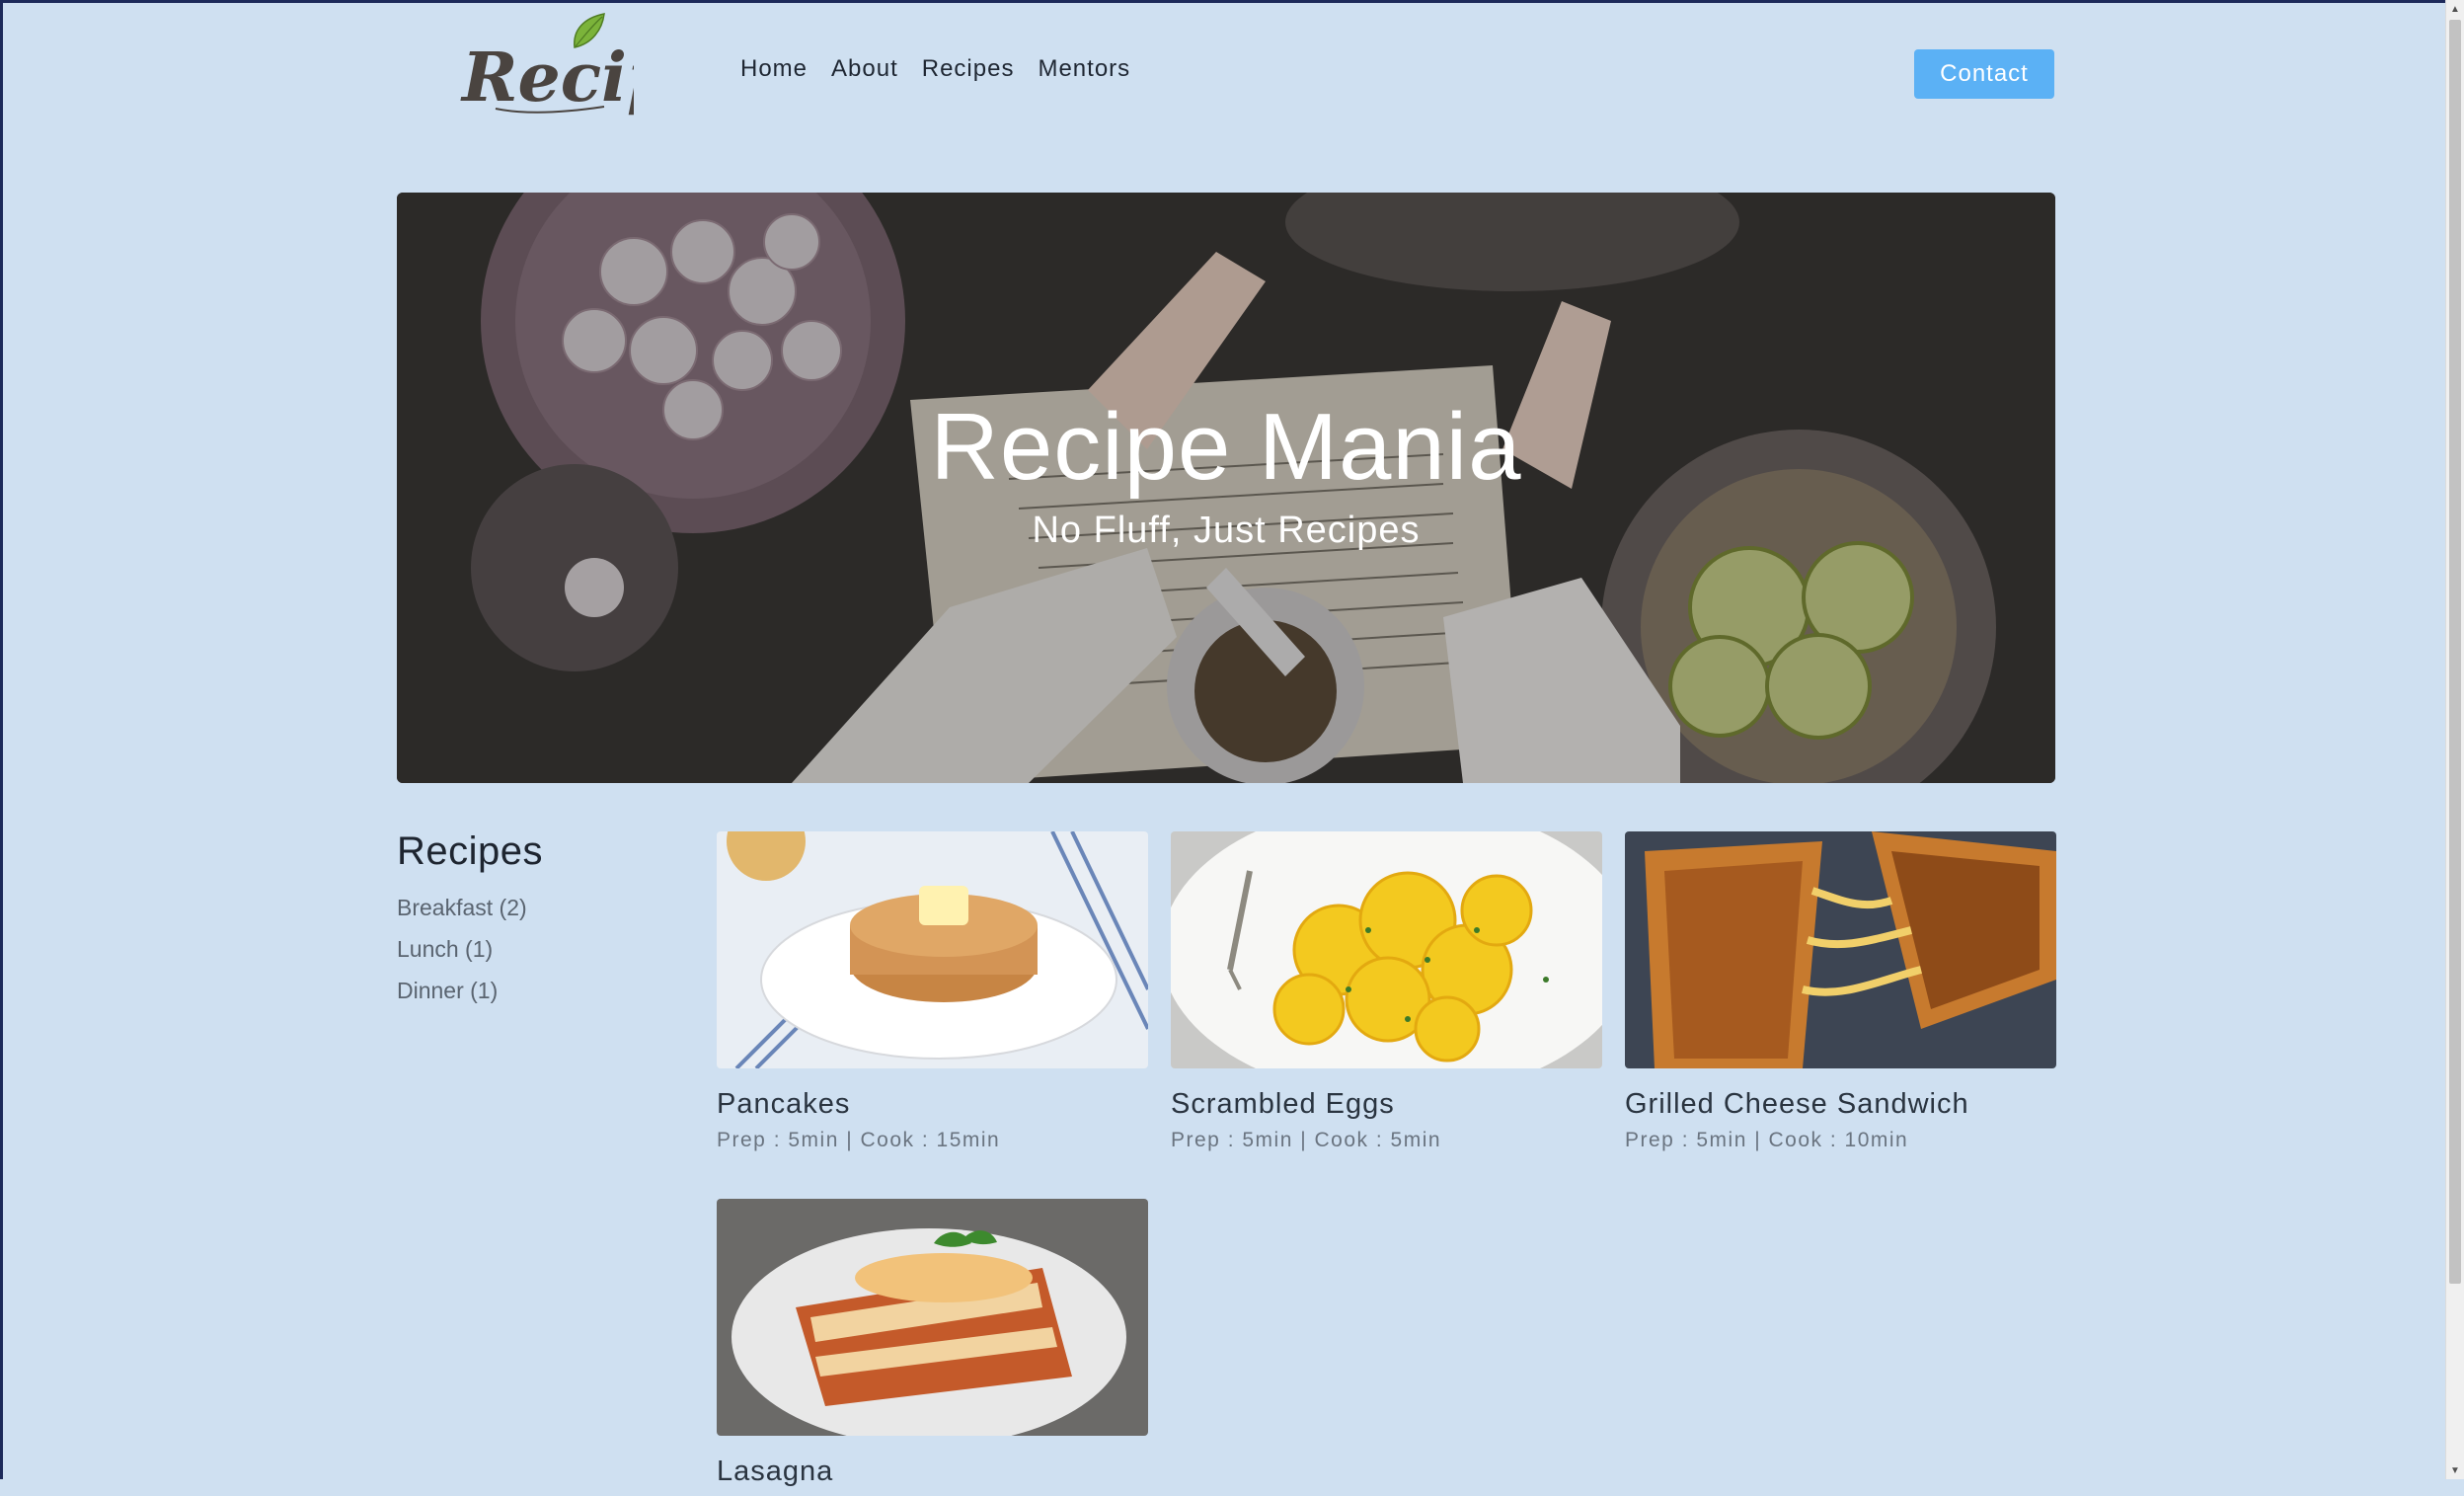 This screenshot has height=1496, width=2464. What do you see at coordinates (932, 1104) in the screenshot?
I see `recipe-name: Pancakes` at bounding box center [932, 1104].